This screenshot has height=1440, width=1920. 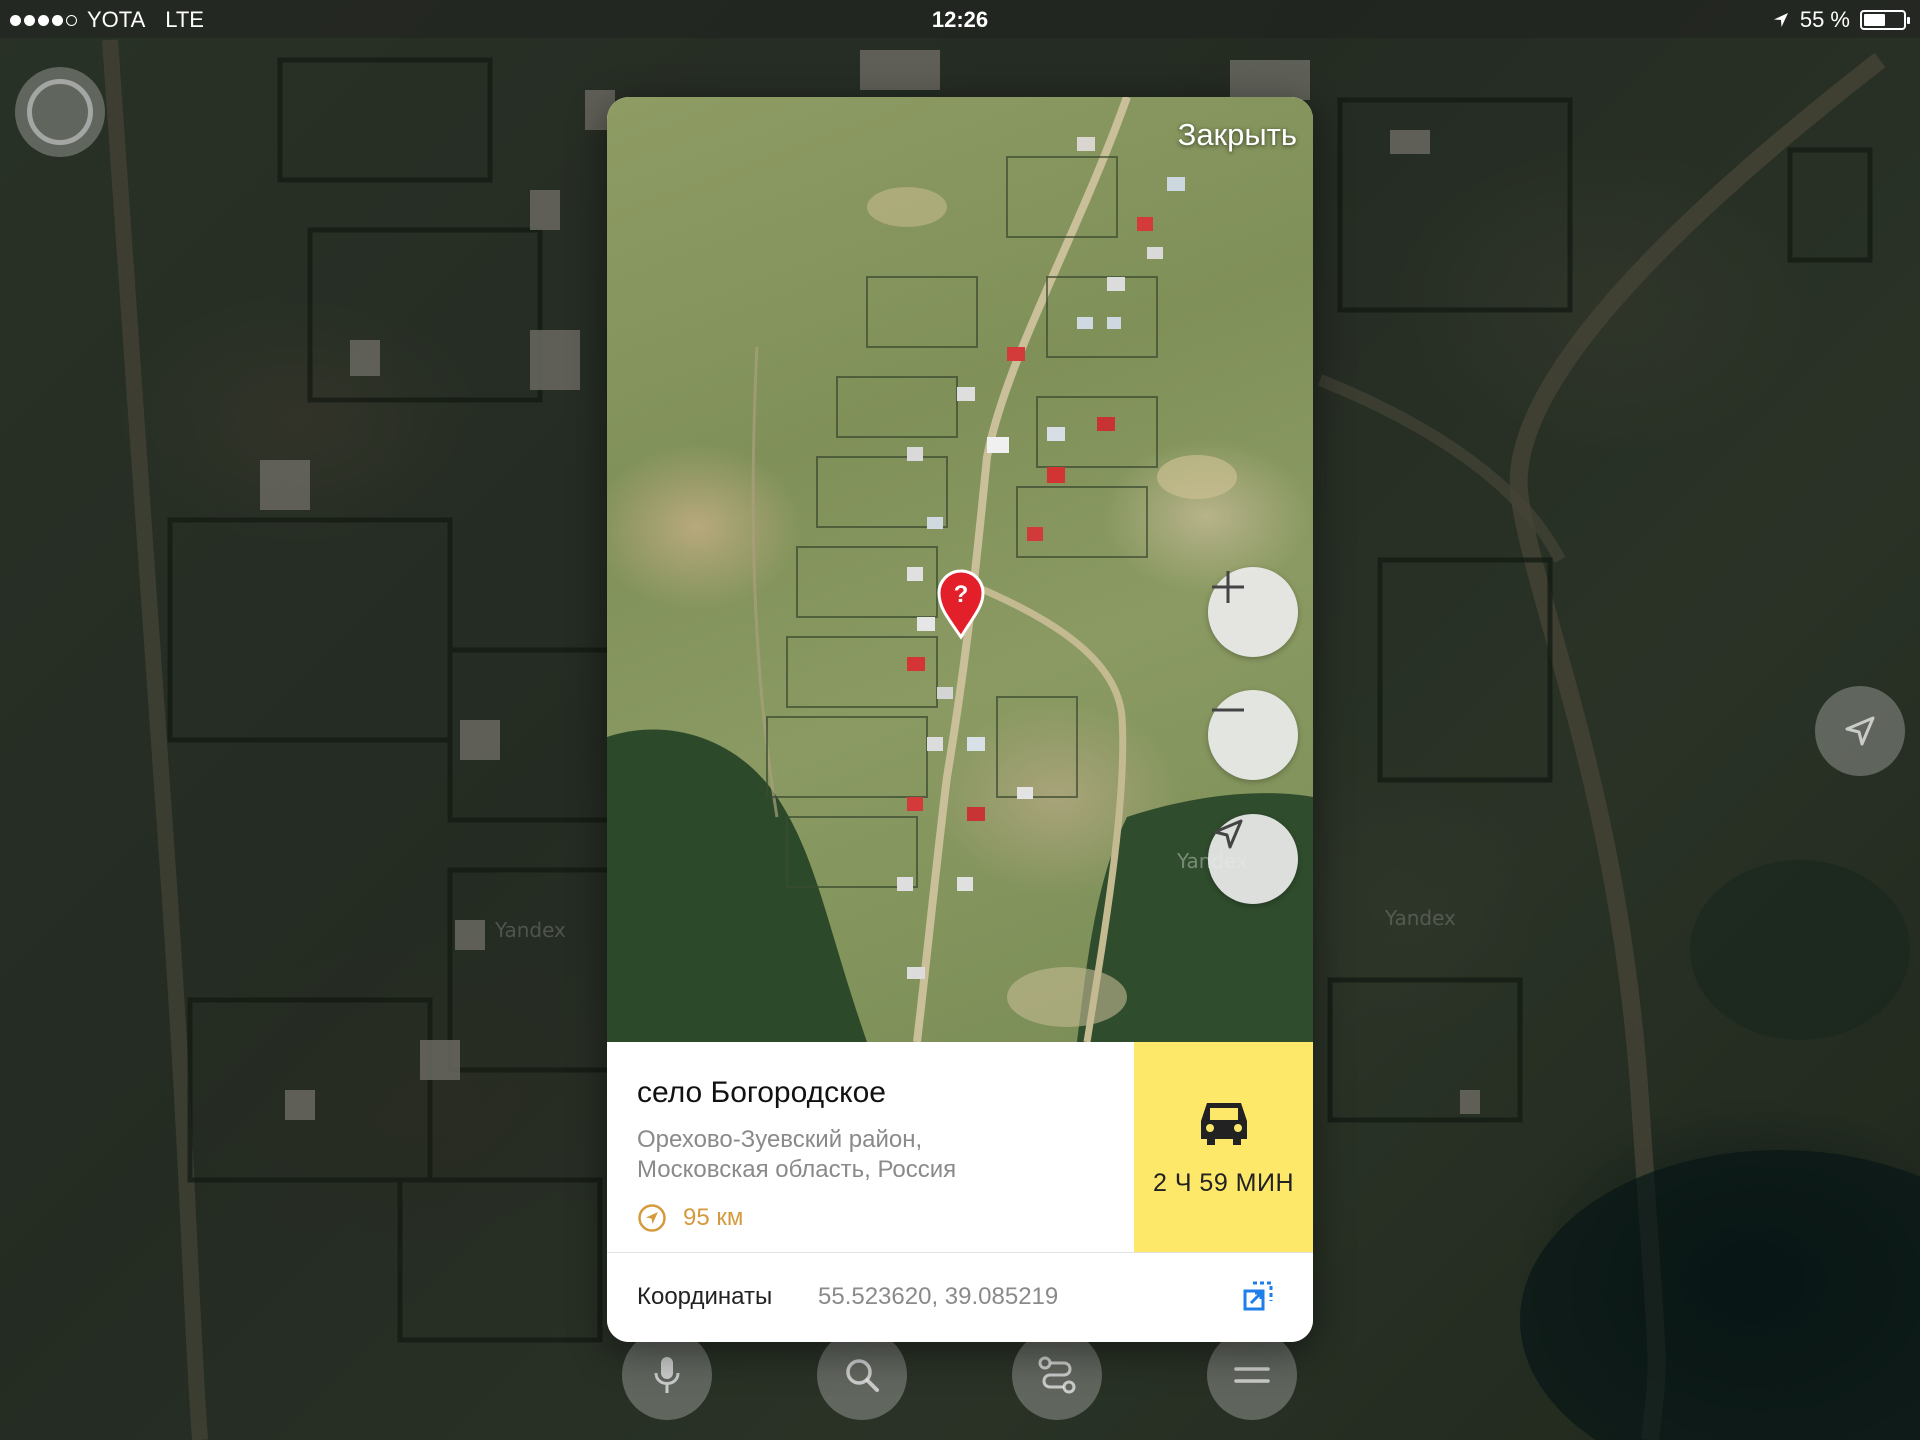 What do you see at coordinates (1780, 20) in the screenshot?
I see `location-services-icon` at bounding box center [1780, 20].